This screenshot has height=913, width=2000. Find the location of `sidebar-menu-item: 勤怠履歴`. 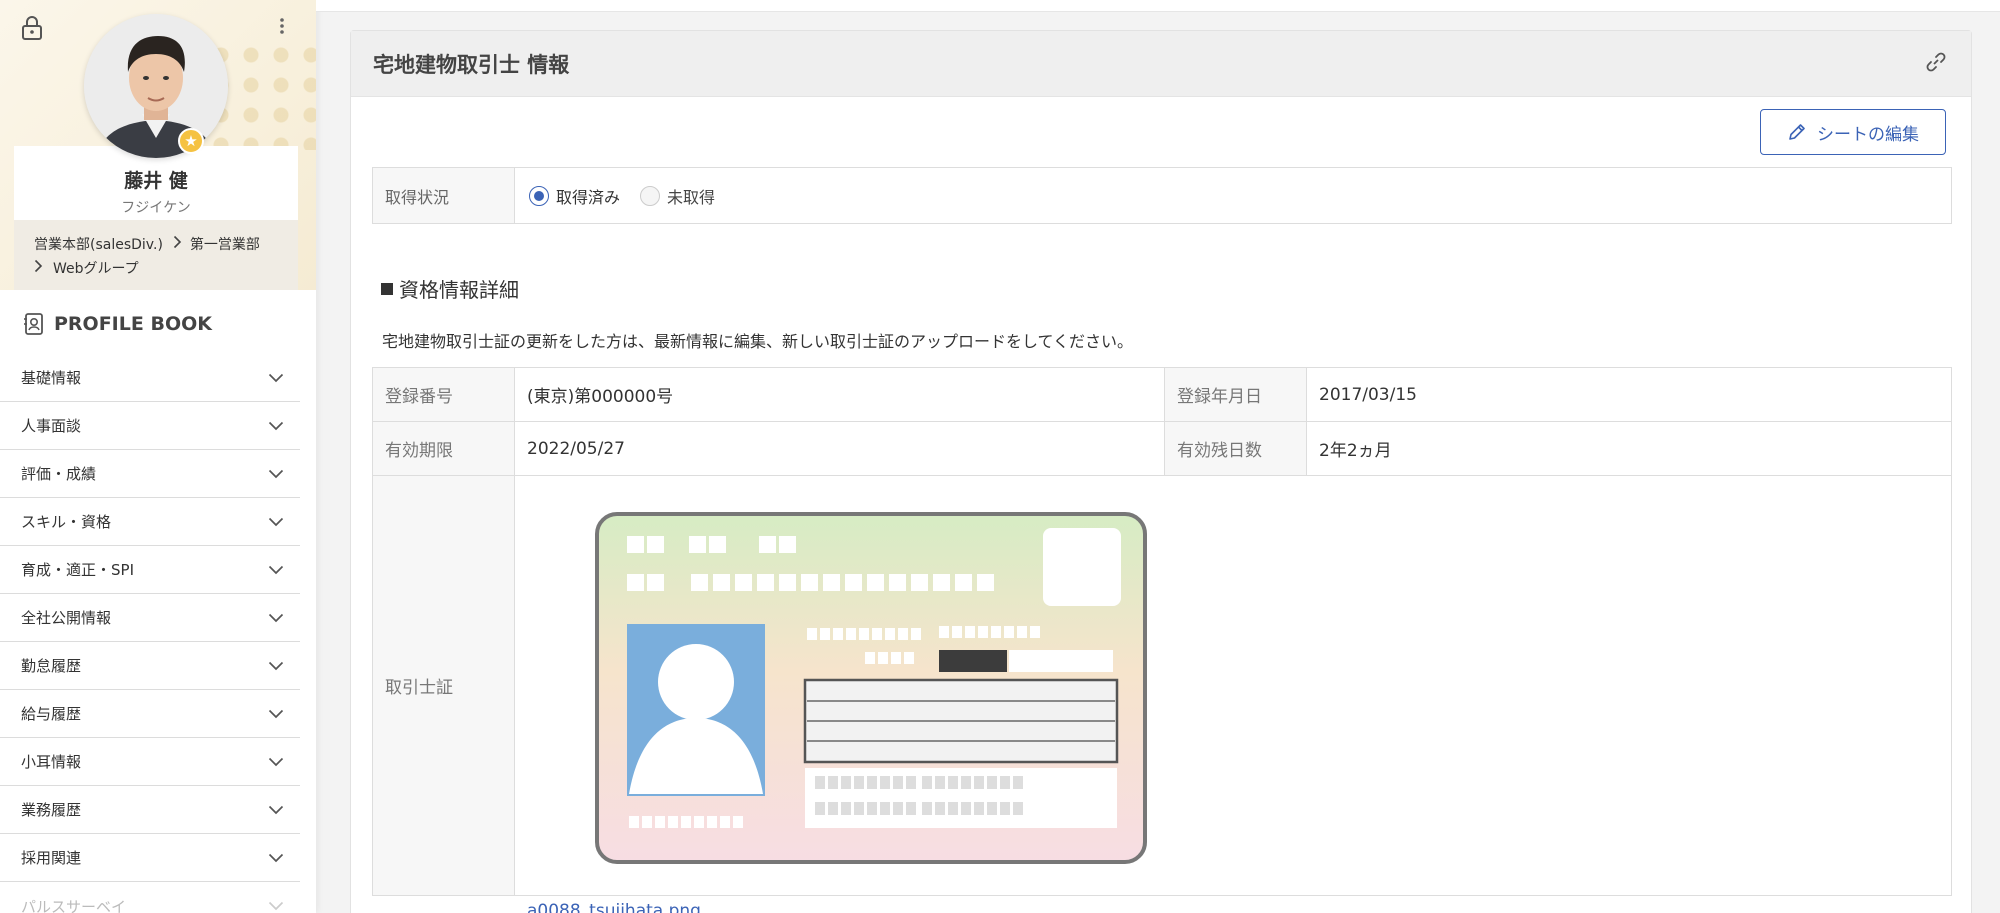

sidebar-menu-item: 勤怠履歴 is located at coordinates (150, 666).